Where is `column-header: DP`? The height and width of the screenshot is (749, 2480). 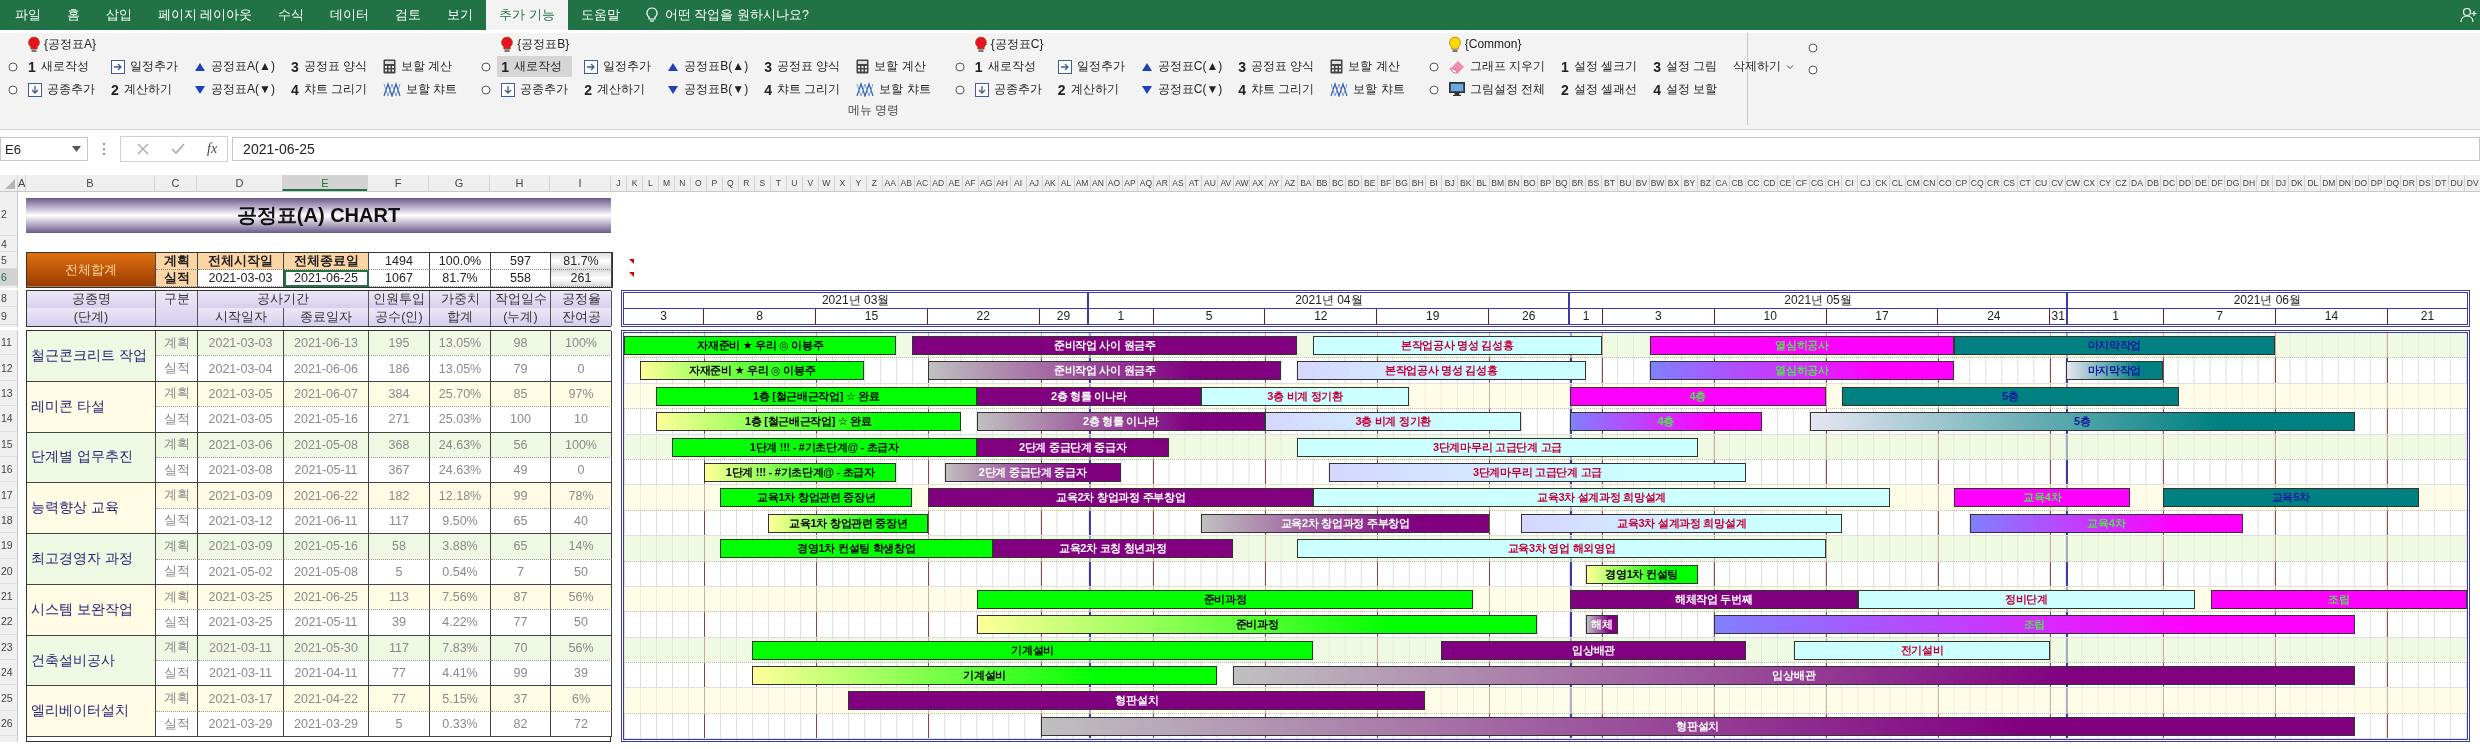
column-header: DP is located at coordinates (2376, 183).